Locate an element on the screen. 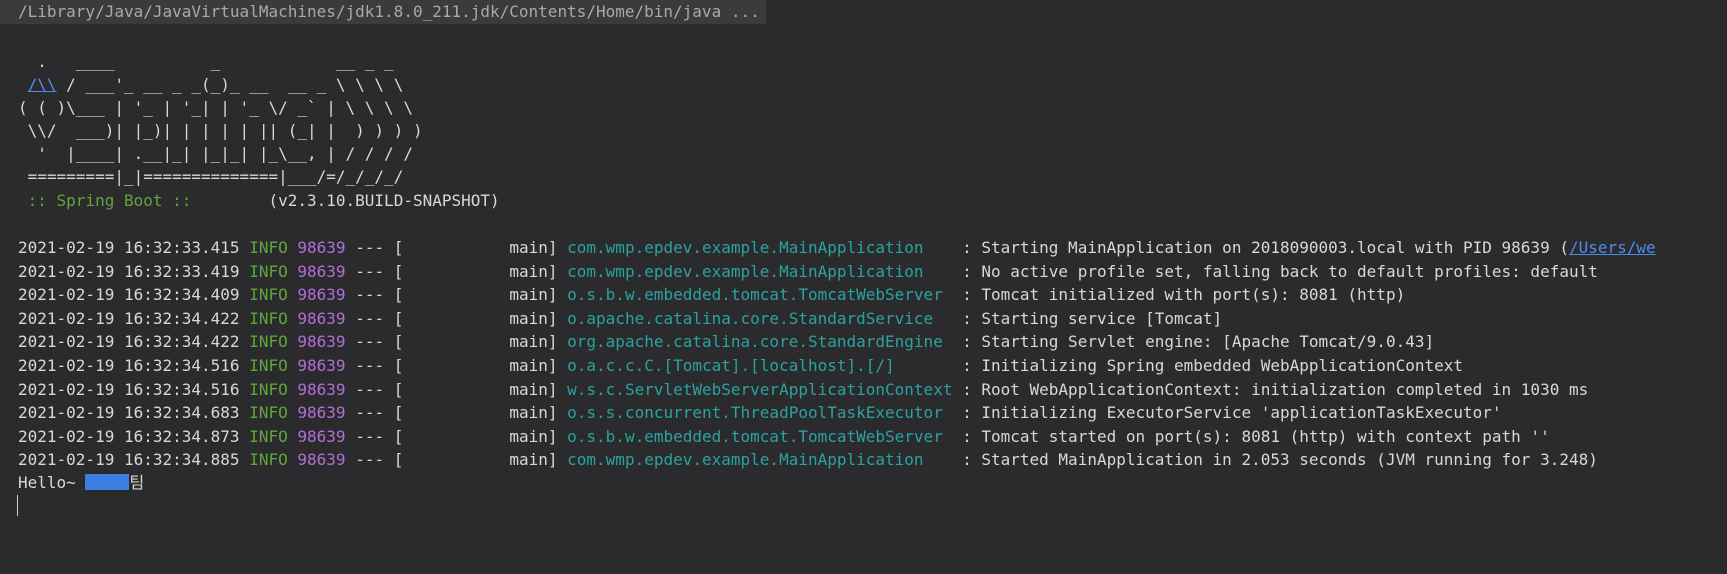 The height and width of the screenshot is (574, 1727). log-logger: org.apache.catalina.core.StandardEngine is located at coordinates (759, 341).